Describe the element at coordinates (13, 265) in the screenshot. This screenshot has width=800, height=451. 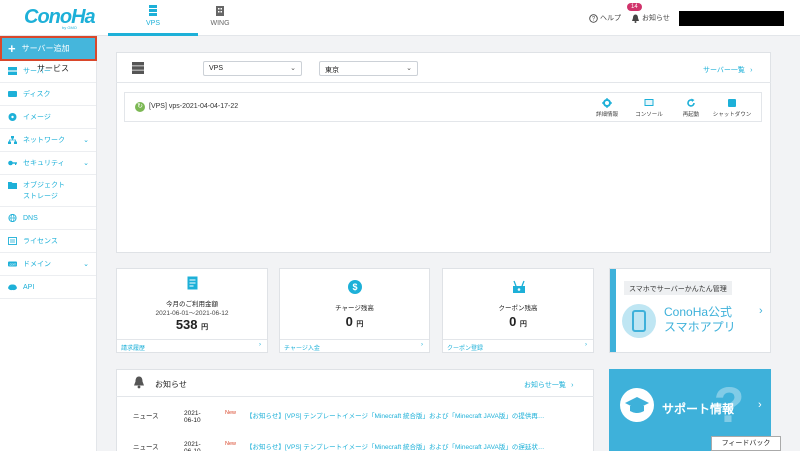
I see `svg-text: .com` at that location.